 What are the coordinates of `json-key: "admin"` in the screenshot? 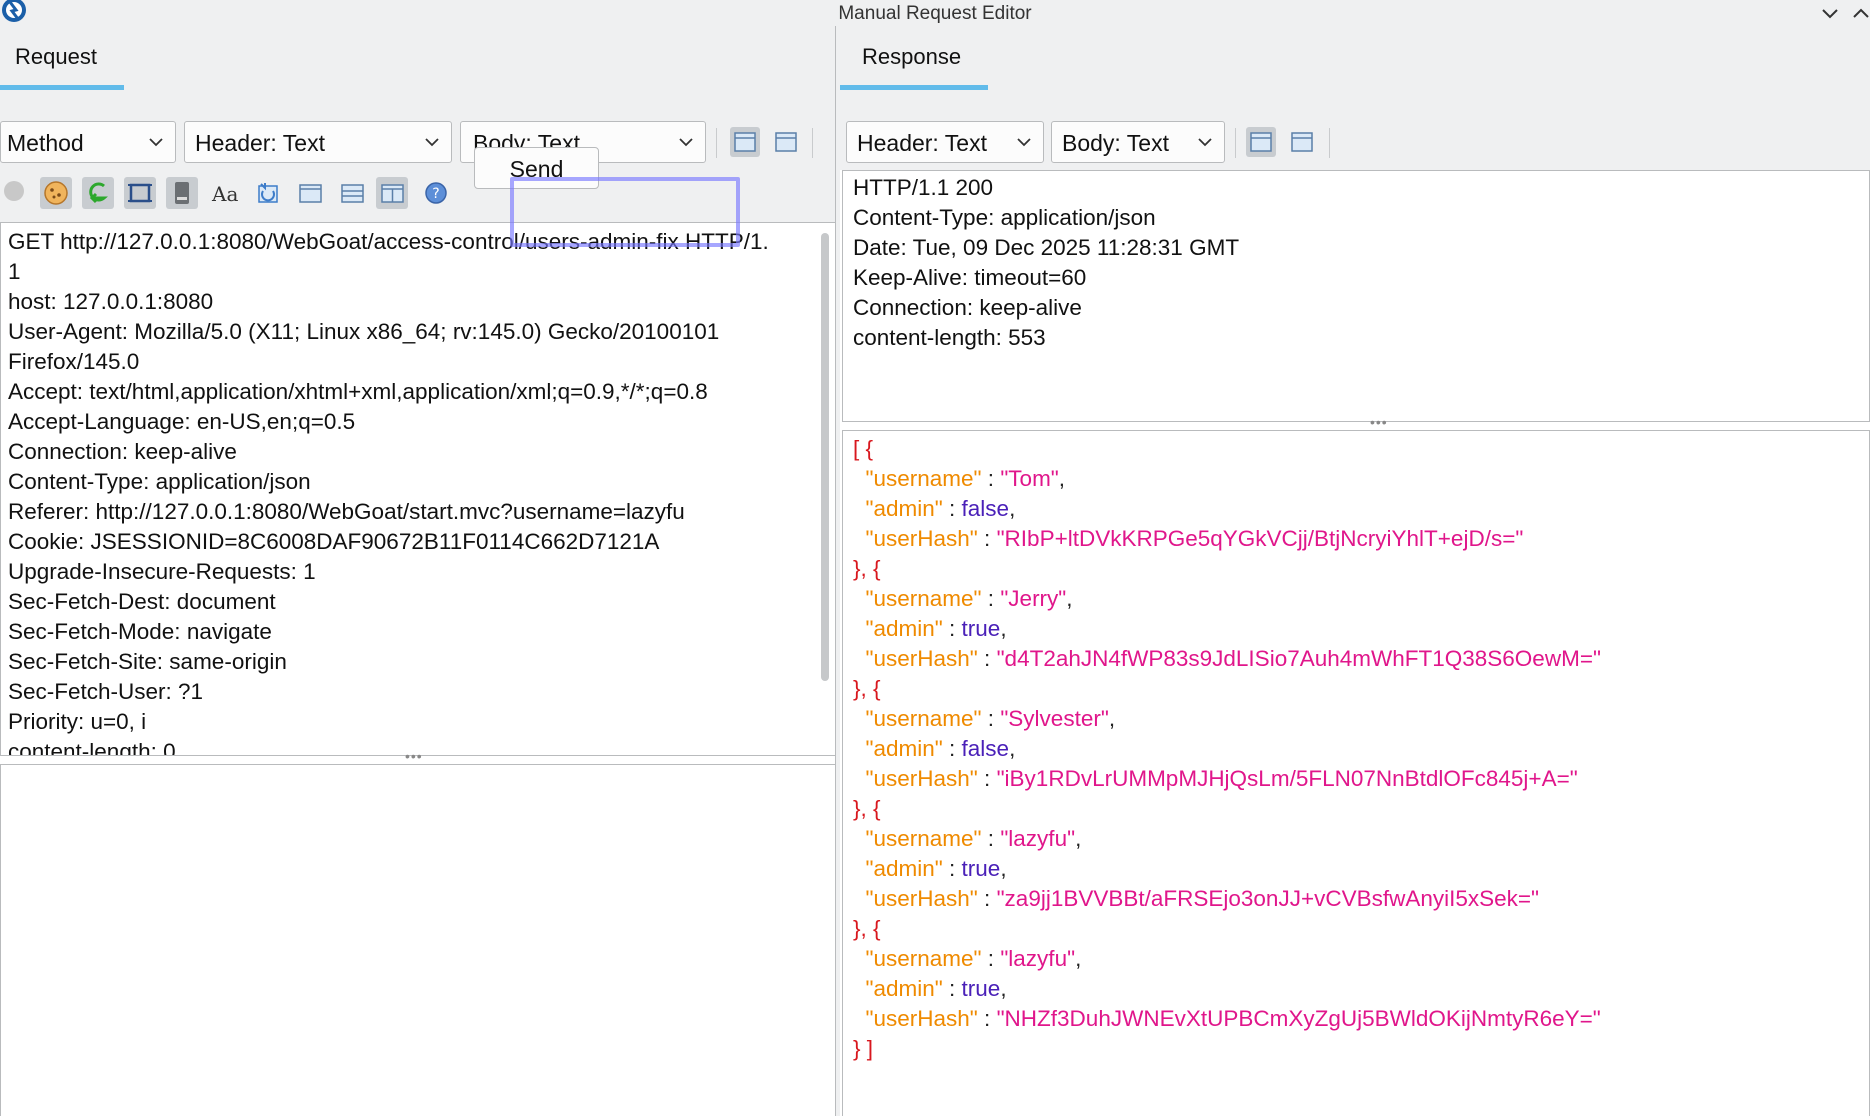 It's located at (904, 988).